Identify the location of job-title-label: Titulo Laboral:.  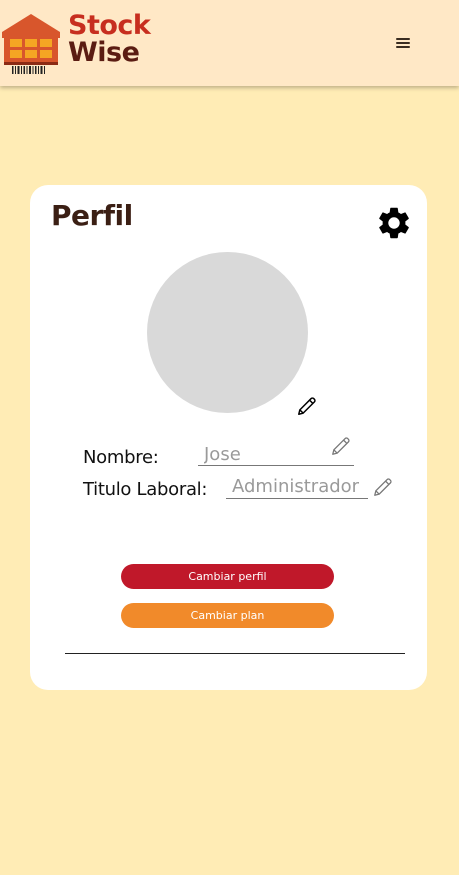
(145, 489).